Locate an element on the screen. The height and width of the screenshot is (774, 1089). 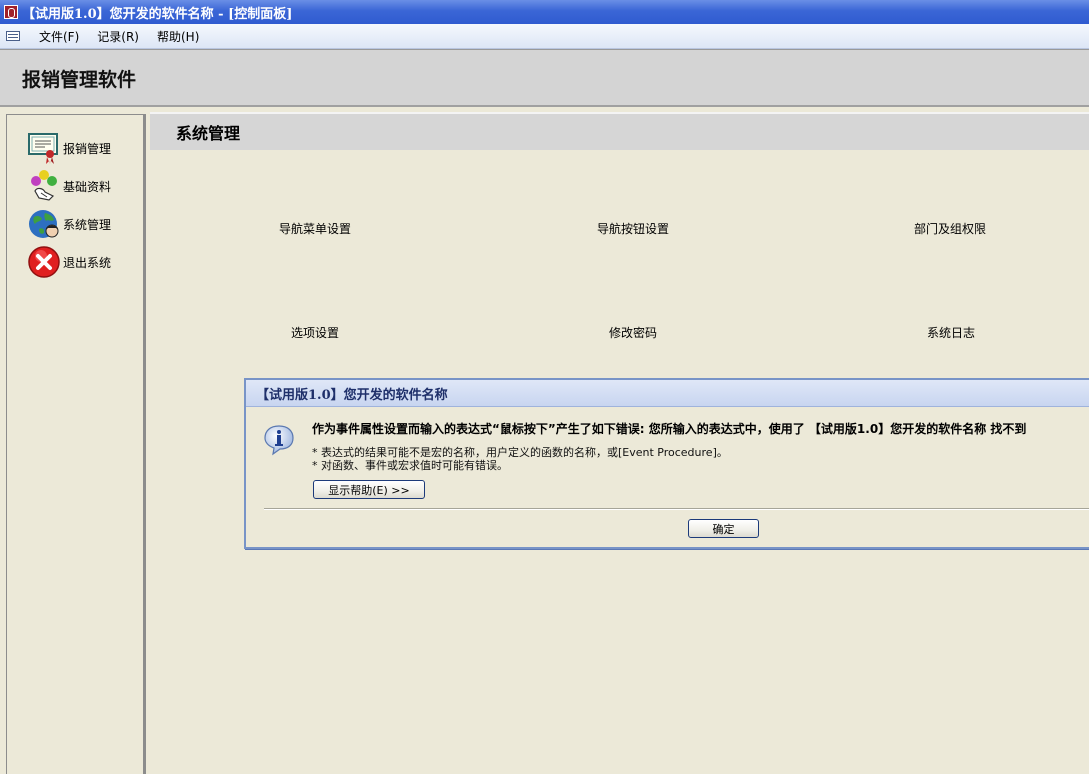
system-log-button: 系统日志 is located at coordinates (951, 332).